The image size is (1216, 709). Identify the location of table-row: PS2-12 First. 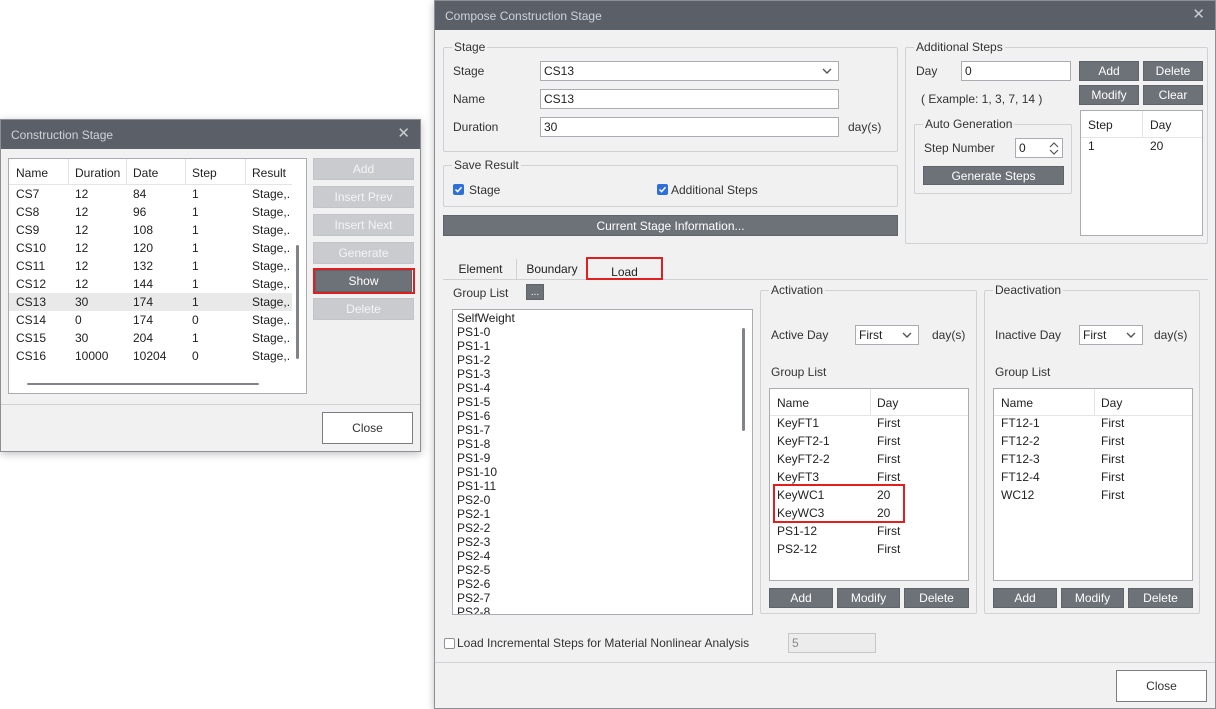
(869, 551).